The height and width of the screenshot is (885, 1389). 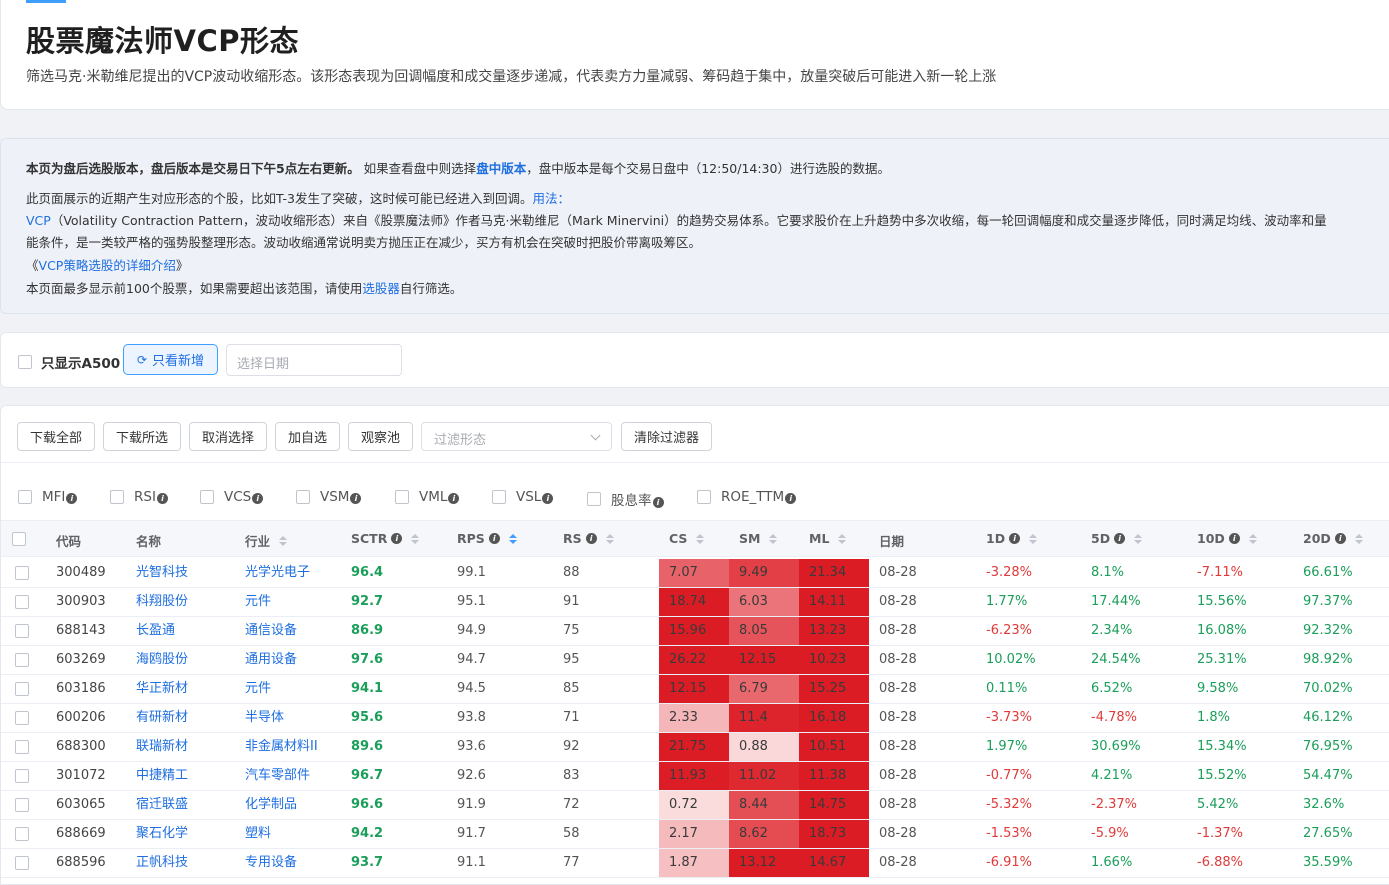 I want to click on industry-link: 非金属材料II, so click(x=281, y=747).